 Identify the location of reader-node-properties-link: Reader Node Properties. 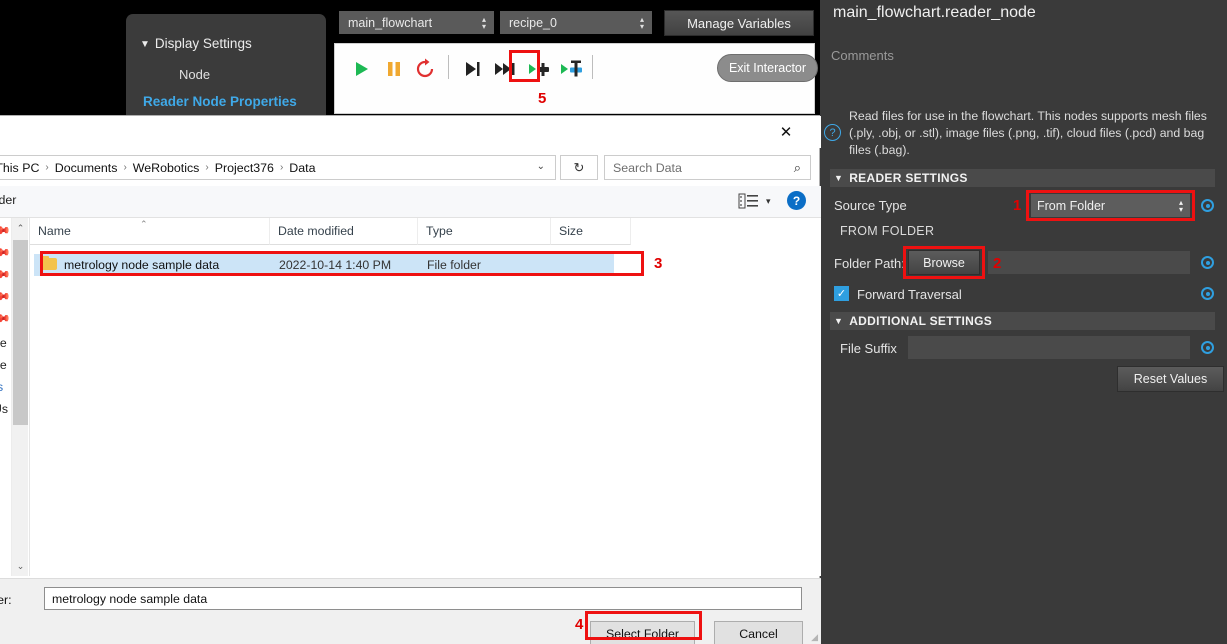
(220, 101).